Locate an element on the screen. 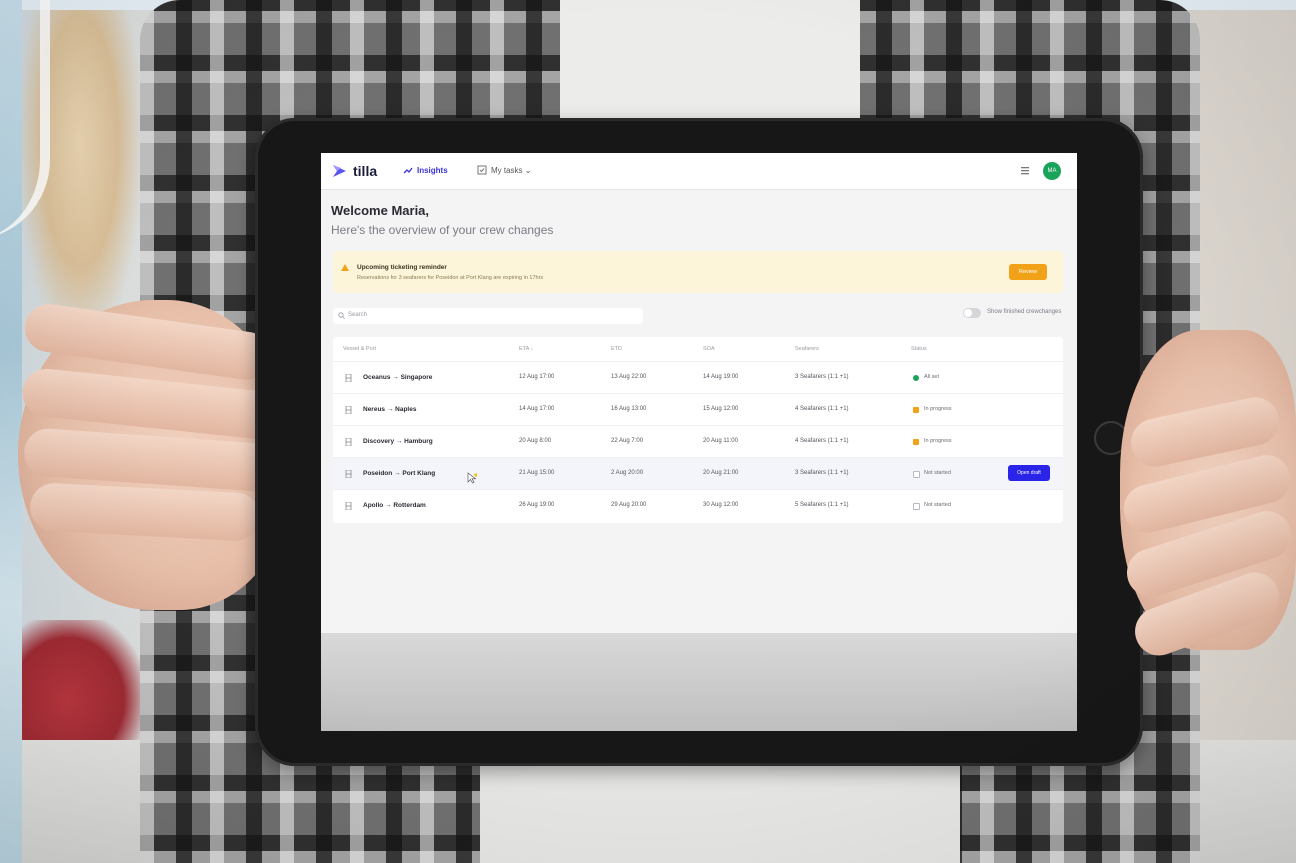  reminder-title: Upcoming ticketing reminder is located at coordinates (402, 267).